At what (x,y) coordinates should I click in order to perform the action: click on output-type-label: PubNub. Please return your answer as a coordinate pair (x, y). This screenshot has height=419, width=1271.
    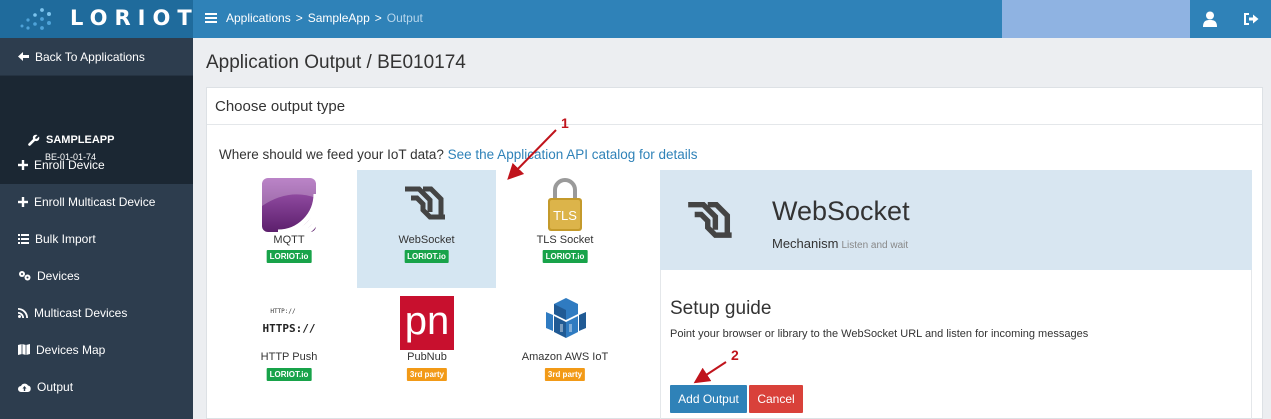
    Looking at the image, I should click on (427, 357).